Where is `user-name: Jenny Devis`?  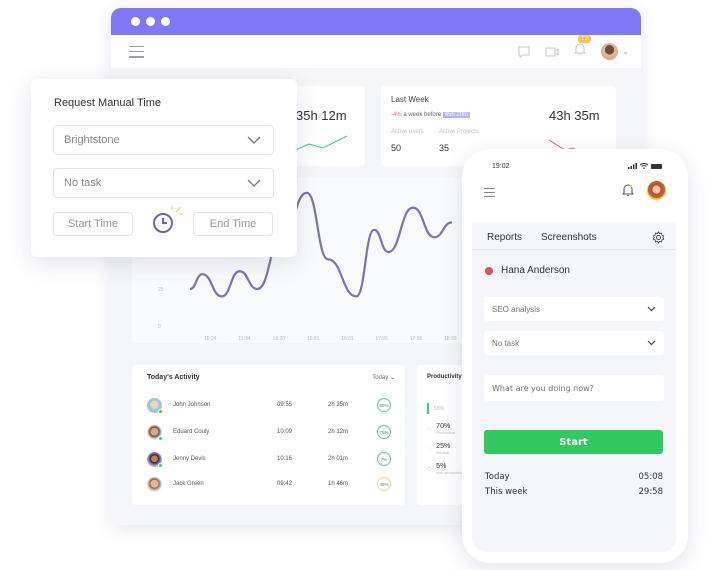 user-name: Jenny Devis is located at coordinates (189, 459).